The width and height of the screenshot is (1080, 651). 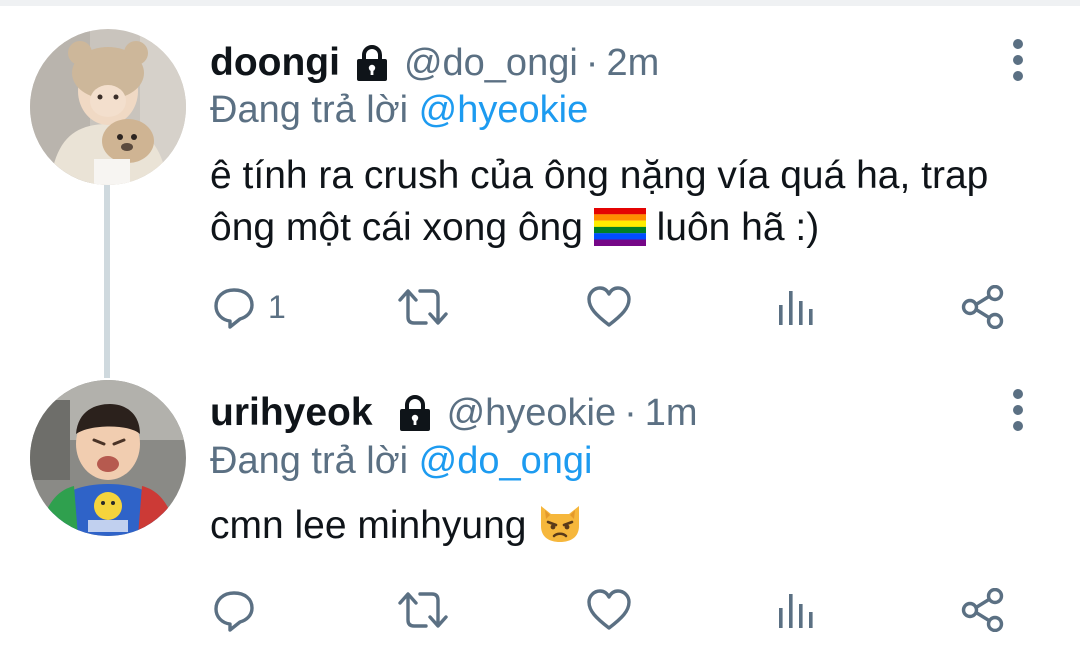 I want to click on tweet-actions, so click(x=610, y=610).